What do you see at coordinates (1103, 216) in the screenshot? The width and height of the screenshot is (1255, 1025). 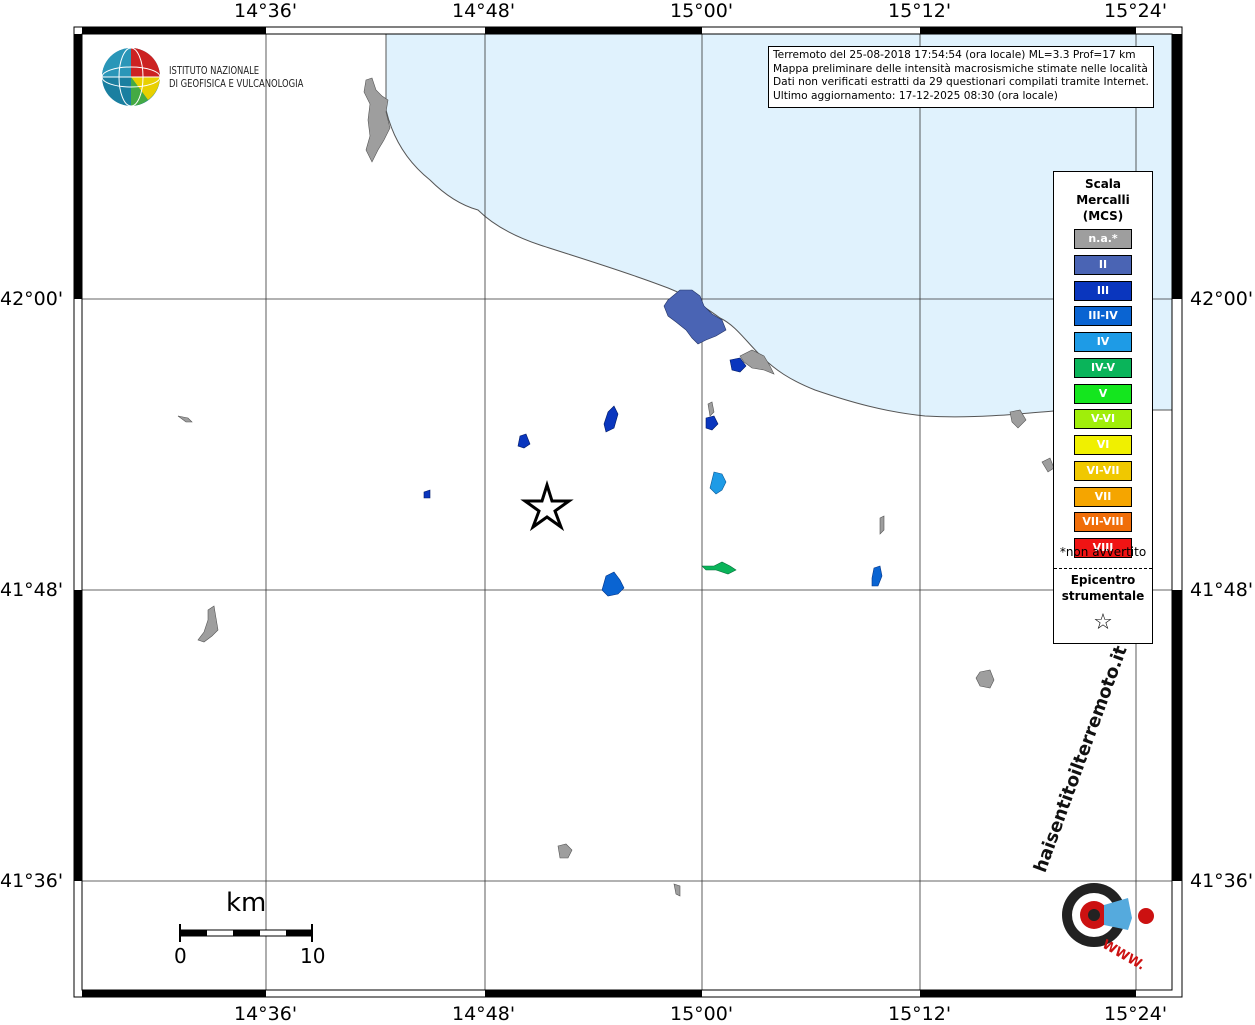 I see `legend-title-line: (MCS)` at bounding box center [1103, 216].